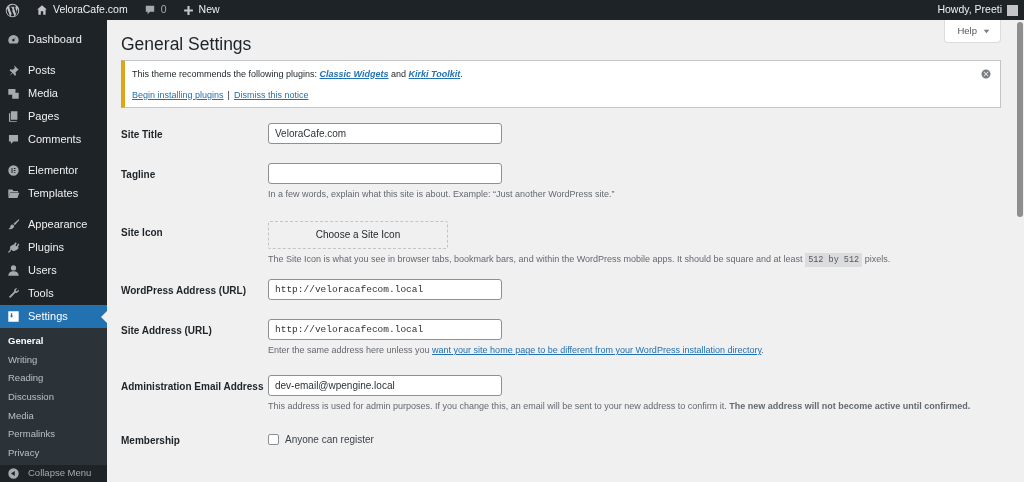 The height and width of the screenshot is (482, 1024). Describe the element at coordinates (12, 10) in the screenshot. I see `wordpress-logo-icon` at that location.